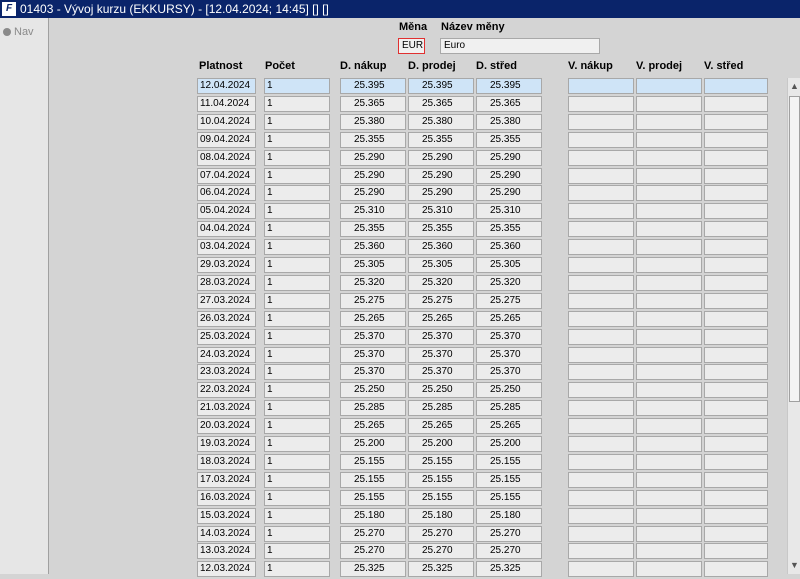 Image resolution: width=800 pixels, height=579 pixels. Describe the element at coordinates (441, 193) in the screenshot. I see `cell-d-prodej: 25.290` at that location.